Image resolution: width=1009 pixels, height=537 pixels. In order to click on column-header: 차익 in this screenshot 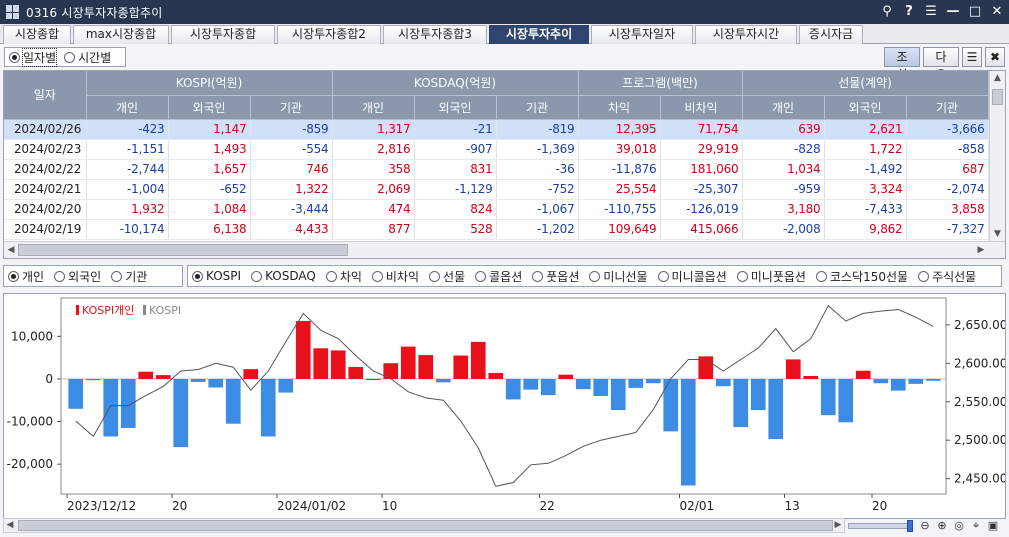, I will do `click(619, 107)`.